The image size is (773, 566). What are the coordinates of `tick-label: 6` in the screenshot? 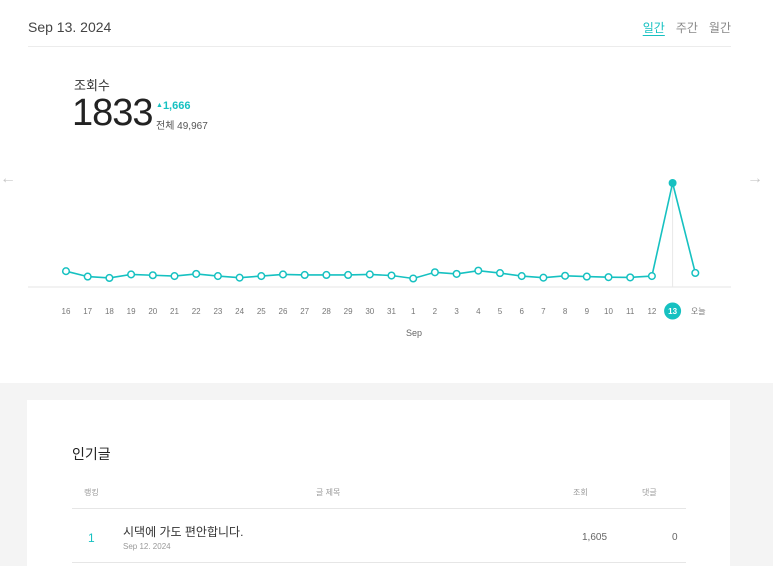 It's located at (521, 311).